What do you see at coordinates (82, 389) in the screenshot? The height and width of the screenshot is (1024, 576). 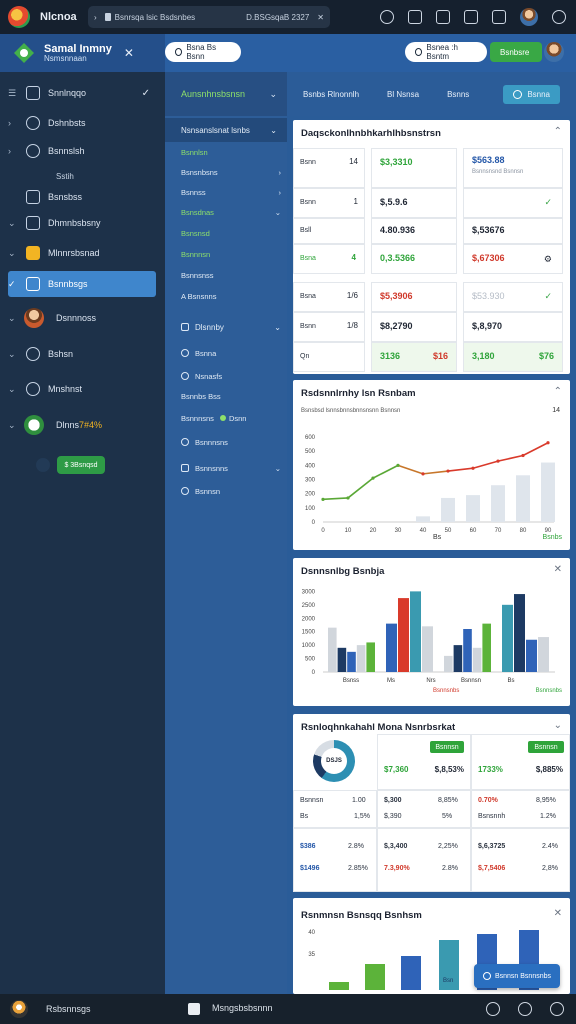 I see `sidebar-item-tools: ⌄ Mnshnst` at bounding box center [82, 389].